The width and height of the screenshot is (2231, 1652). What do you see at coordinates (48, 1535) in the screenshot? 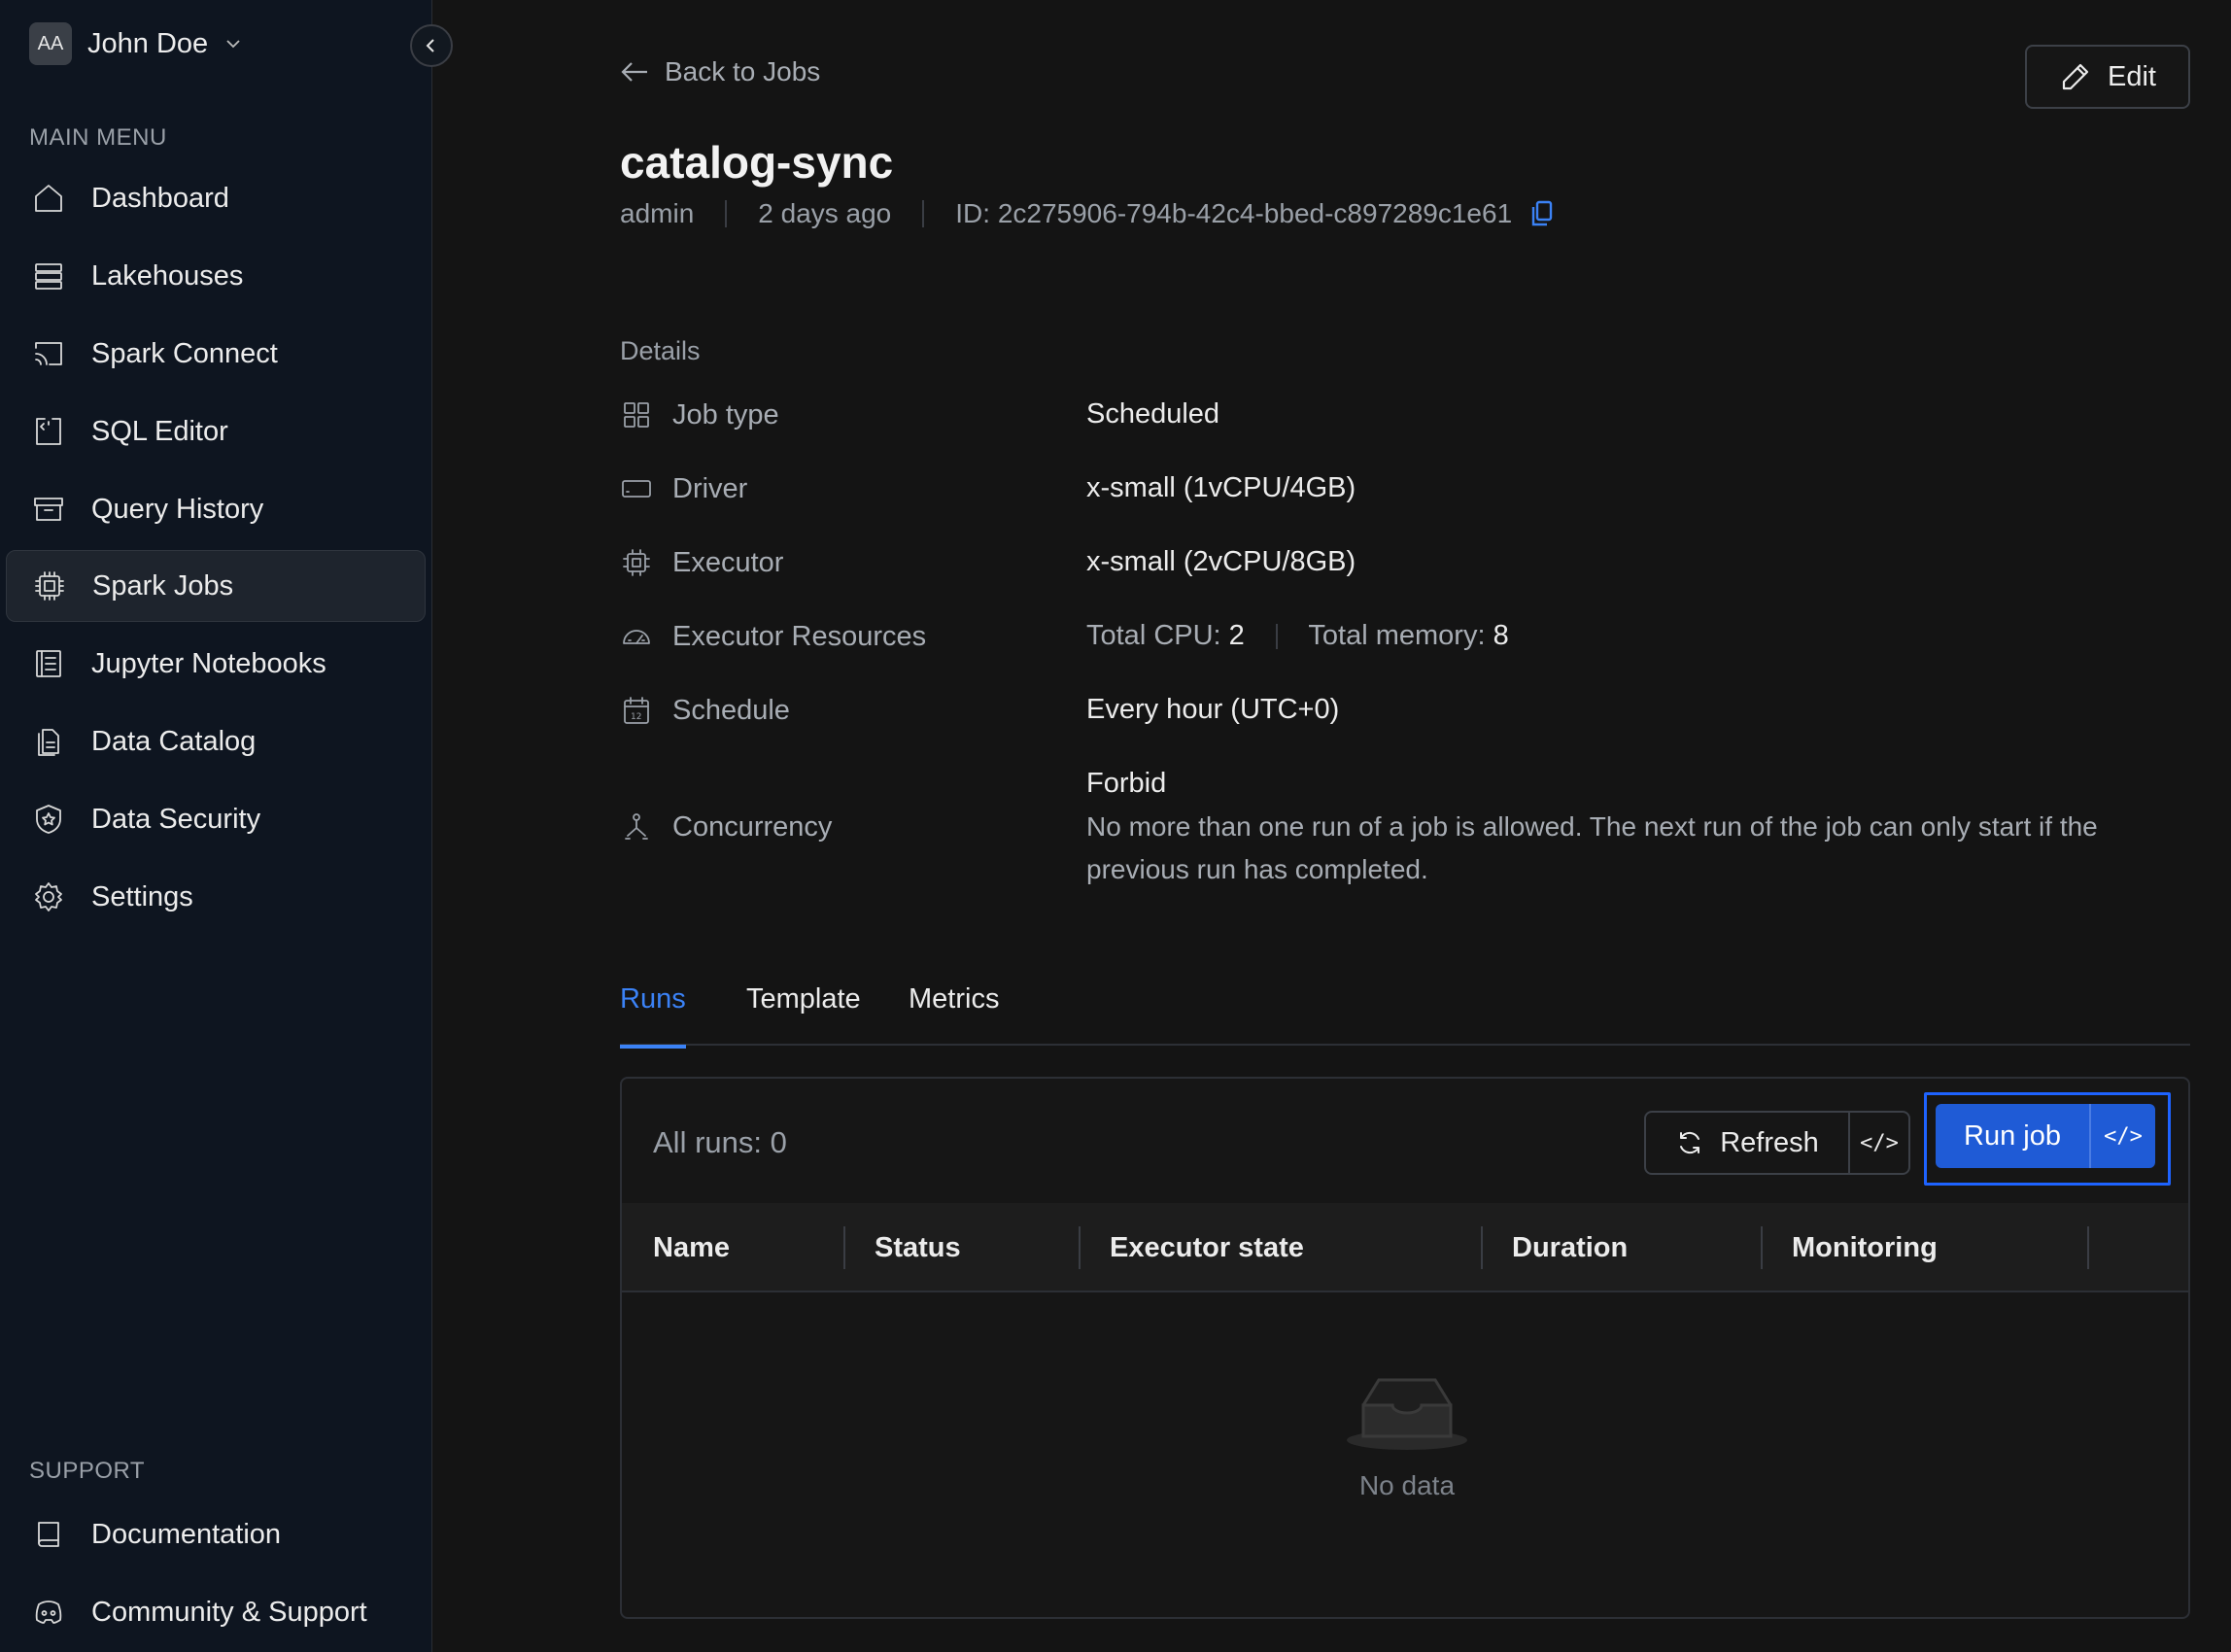
I see `book-icon` at bounding box center [48, 1535].